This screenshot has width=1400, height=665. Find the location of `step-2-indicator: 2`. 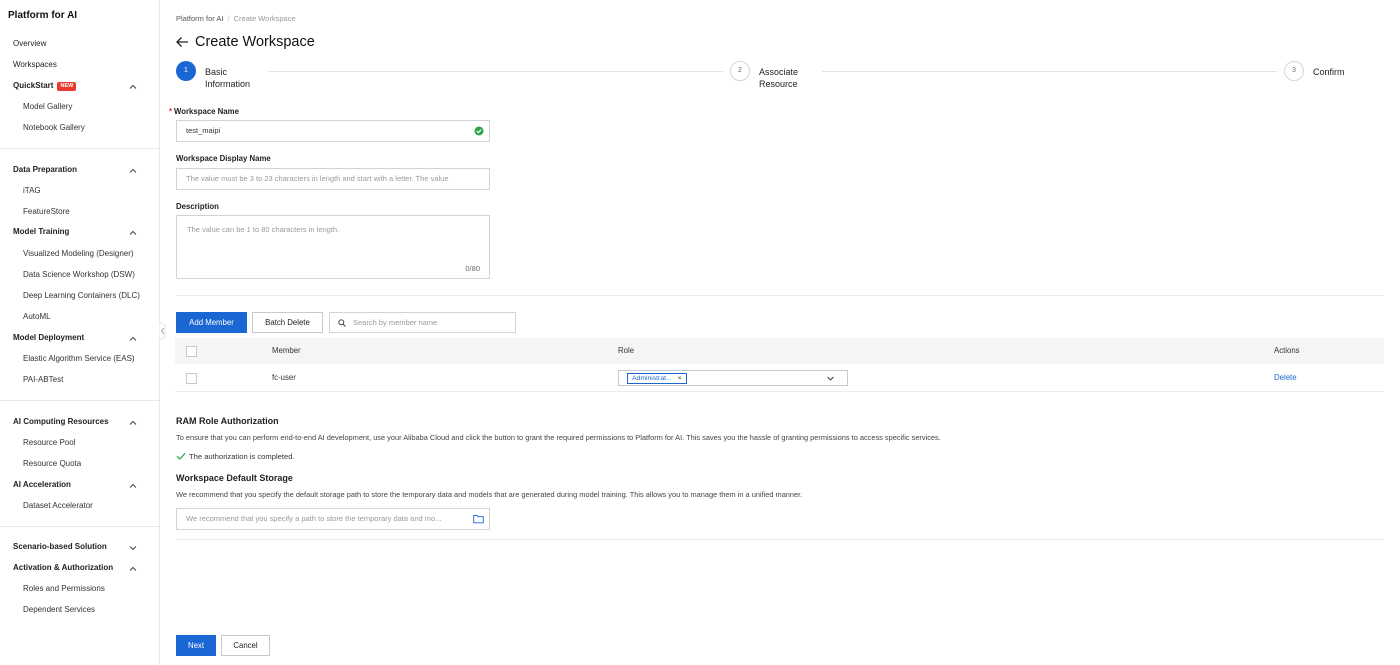

step-2-indicator: 2 is located at coordinates (740, 71).